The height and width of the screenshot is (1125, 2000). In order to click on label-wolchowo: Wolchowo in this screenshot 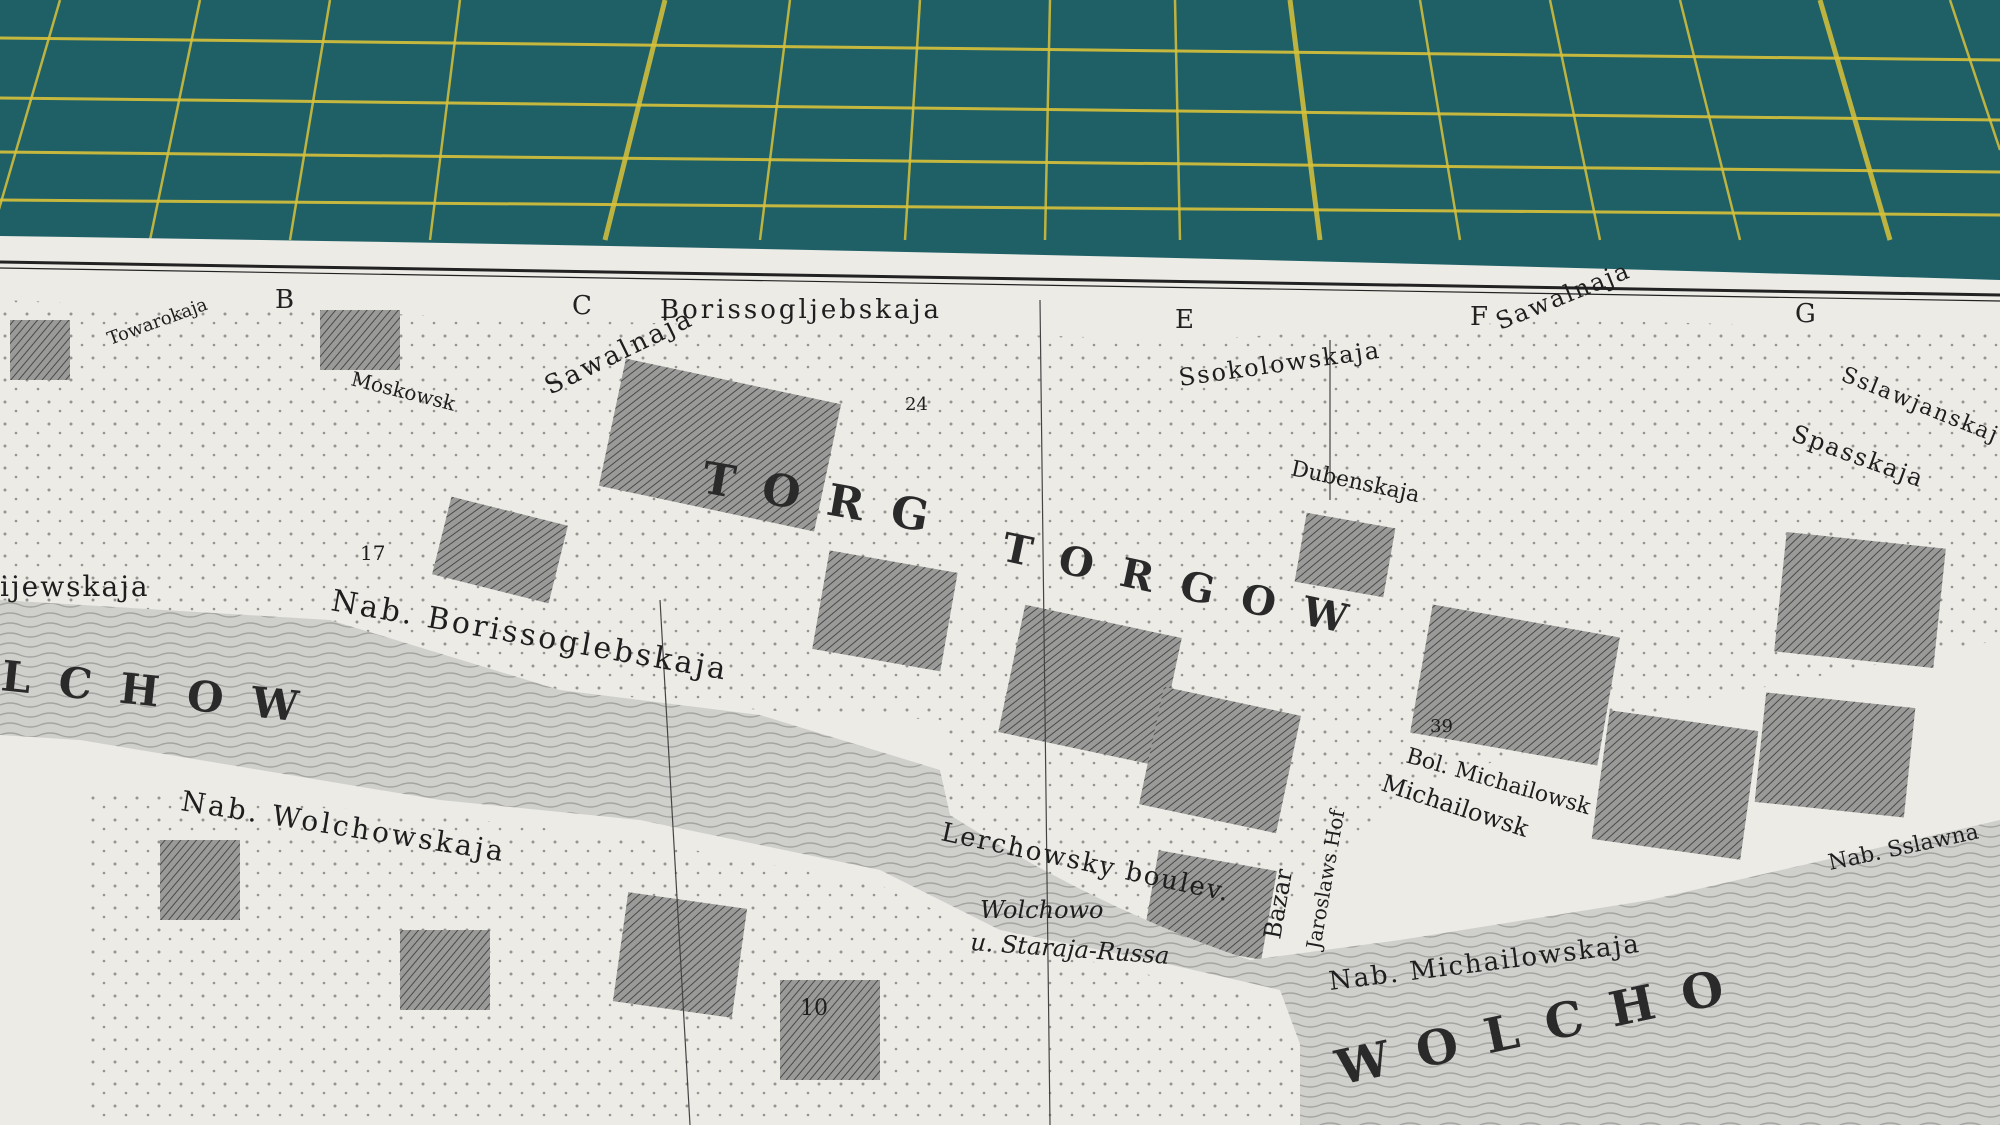, I will do `click(1042, 910)`.